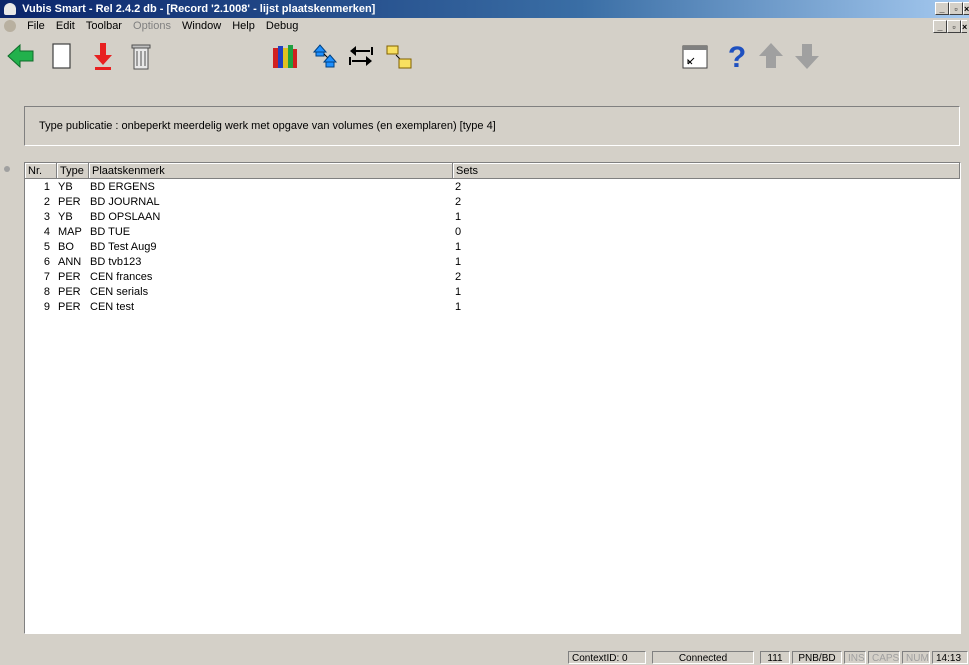 The width and height of the screenshot is (969, 665). Describe the element at coordinates (46, 217) in the screenshot. I see `cell-nr: 3` at that location.